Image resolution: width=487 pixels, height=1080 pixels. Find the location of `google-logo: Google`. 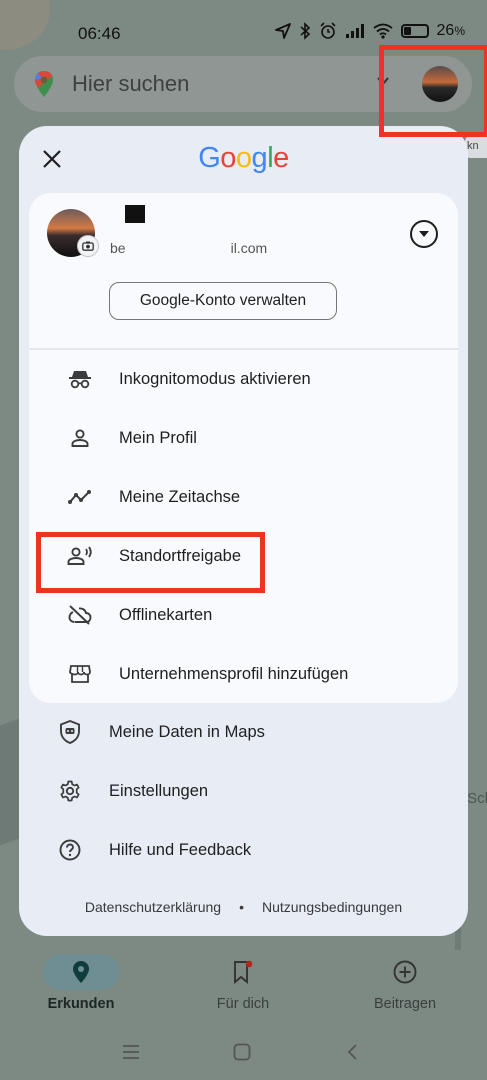

google-logo: Google is located at coordinates (243, 158).